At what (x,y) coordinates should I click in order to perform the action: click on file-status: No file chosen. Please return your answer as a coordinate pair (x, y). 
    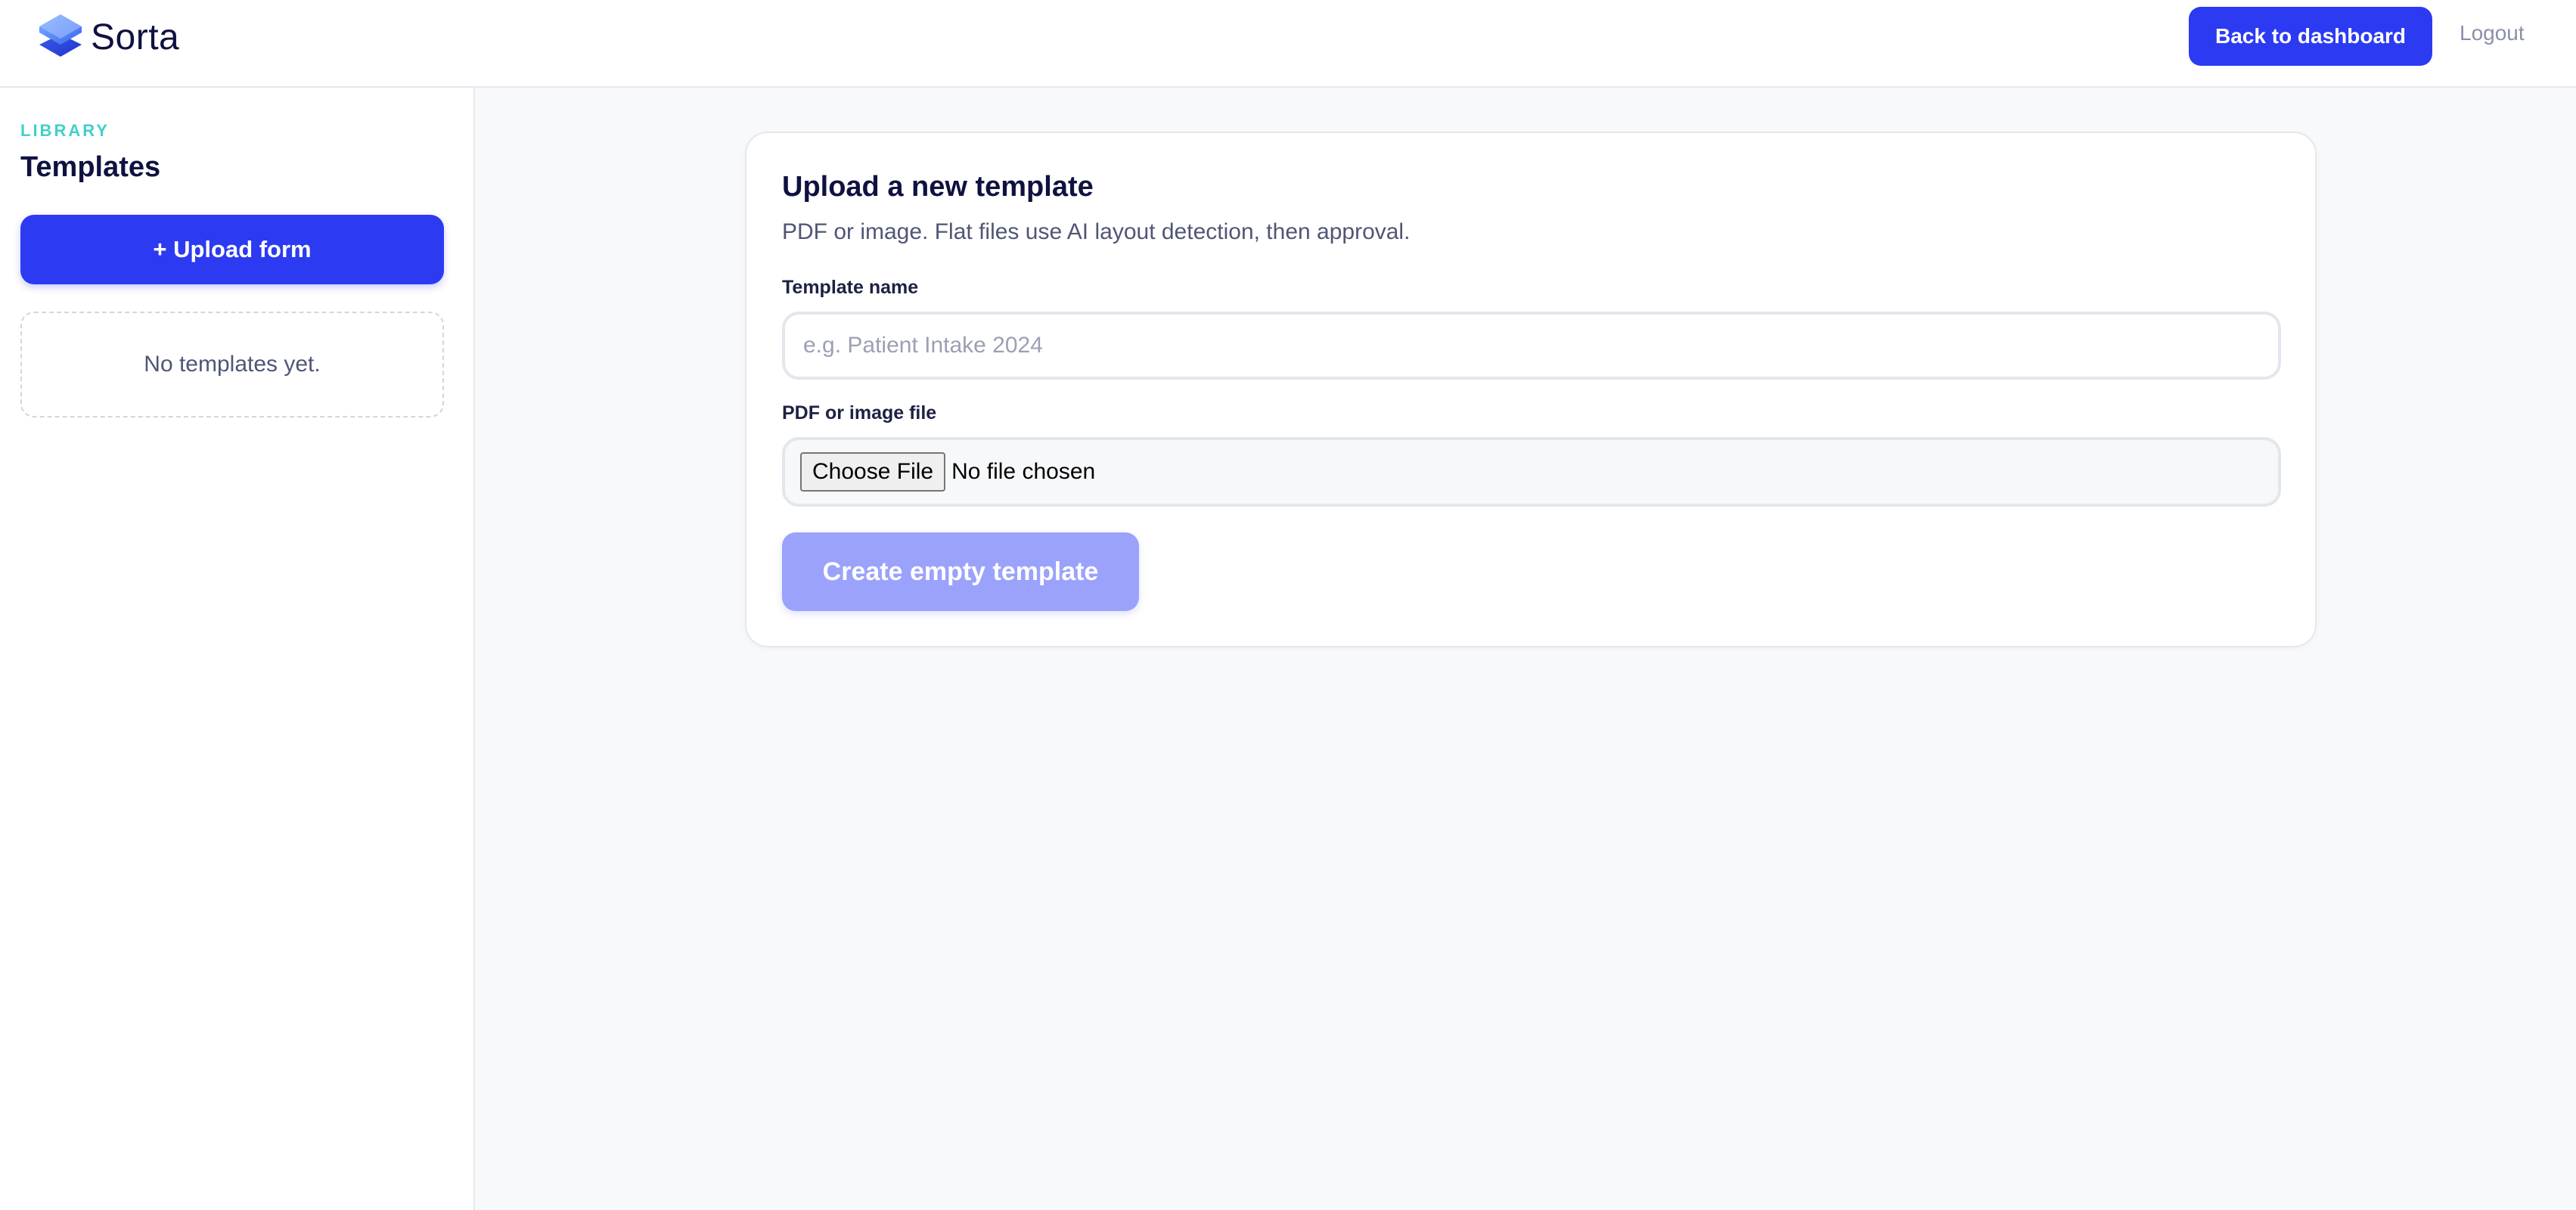
    Looking at the image, I should click on (1023, 471).